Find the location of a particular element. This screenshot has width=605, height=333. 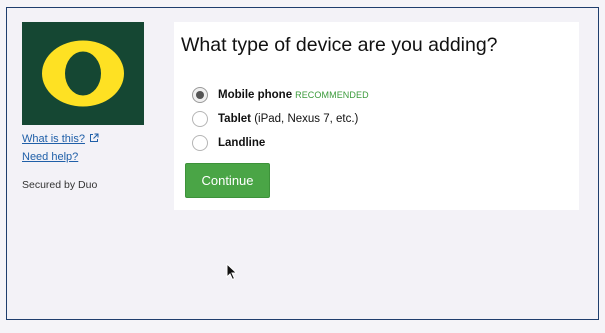

option-landline: Landline is located at coordinates (228, 143).